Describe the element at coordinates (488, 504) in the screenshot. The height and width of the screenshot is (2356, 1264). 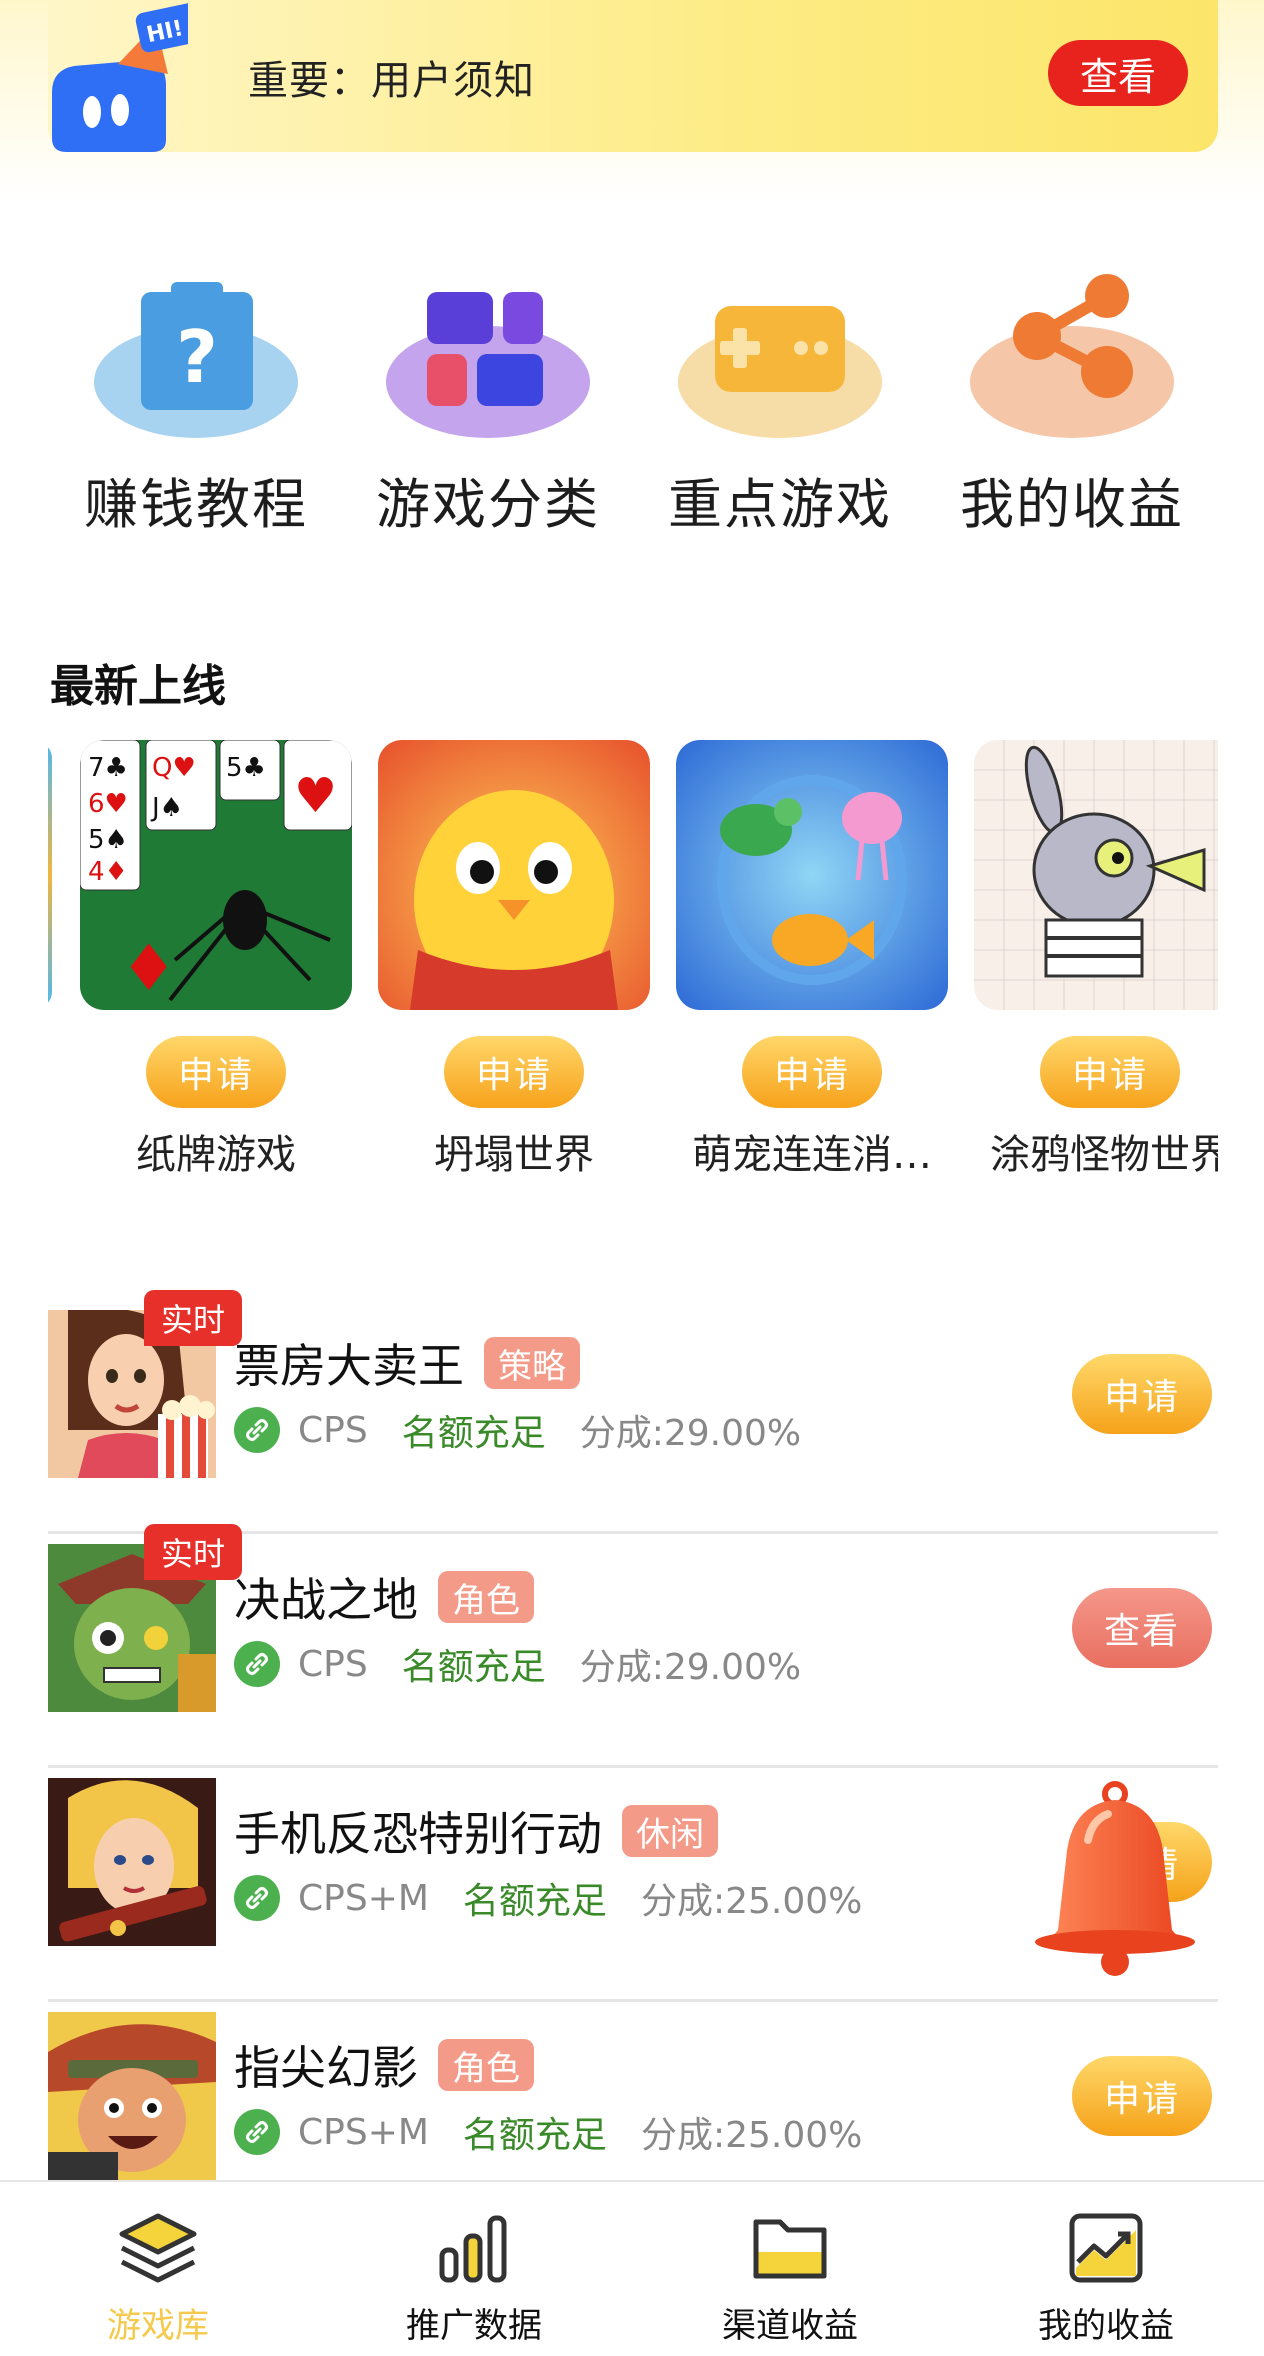
I see `quick-label: 游戏分类` at that location.